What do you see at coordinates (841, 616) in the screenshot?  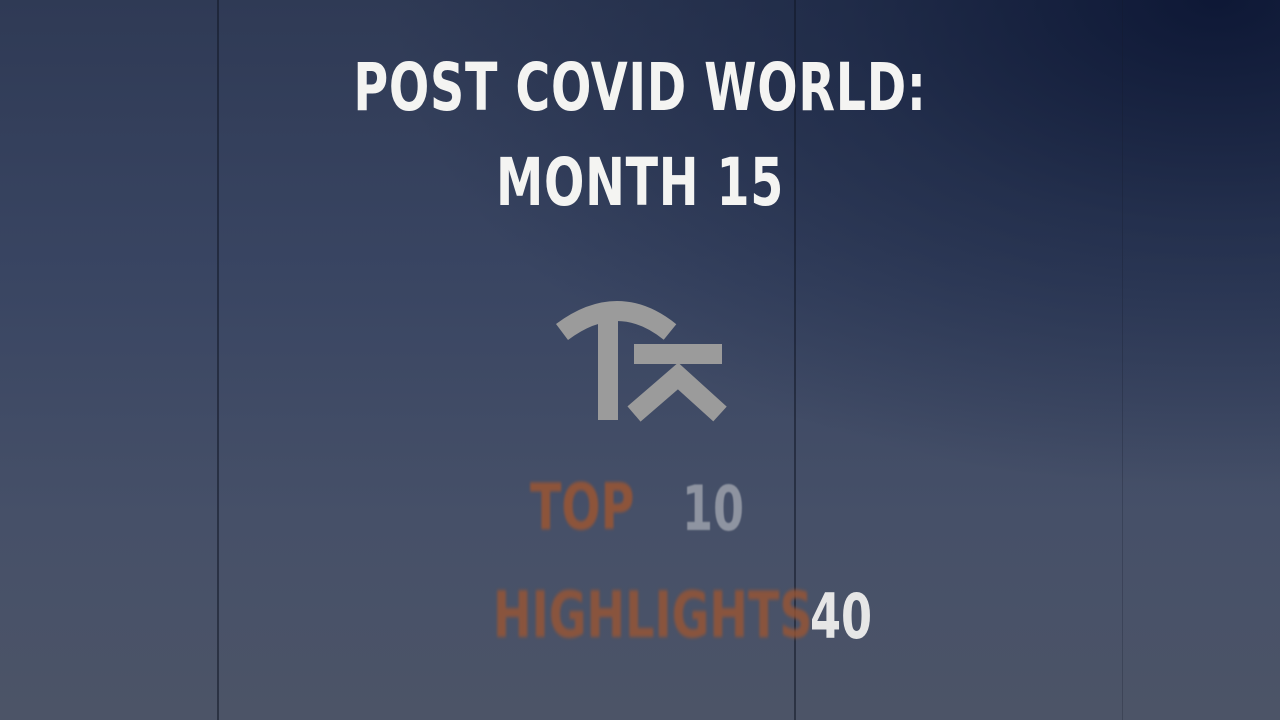 I see `highlights-number: 40` at bounding box center [841, 616].